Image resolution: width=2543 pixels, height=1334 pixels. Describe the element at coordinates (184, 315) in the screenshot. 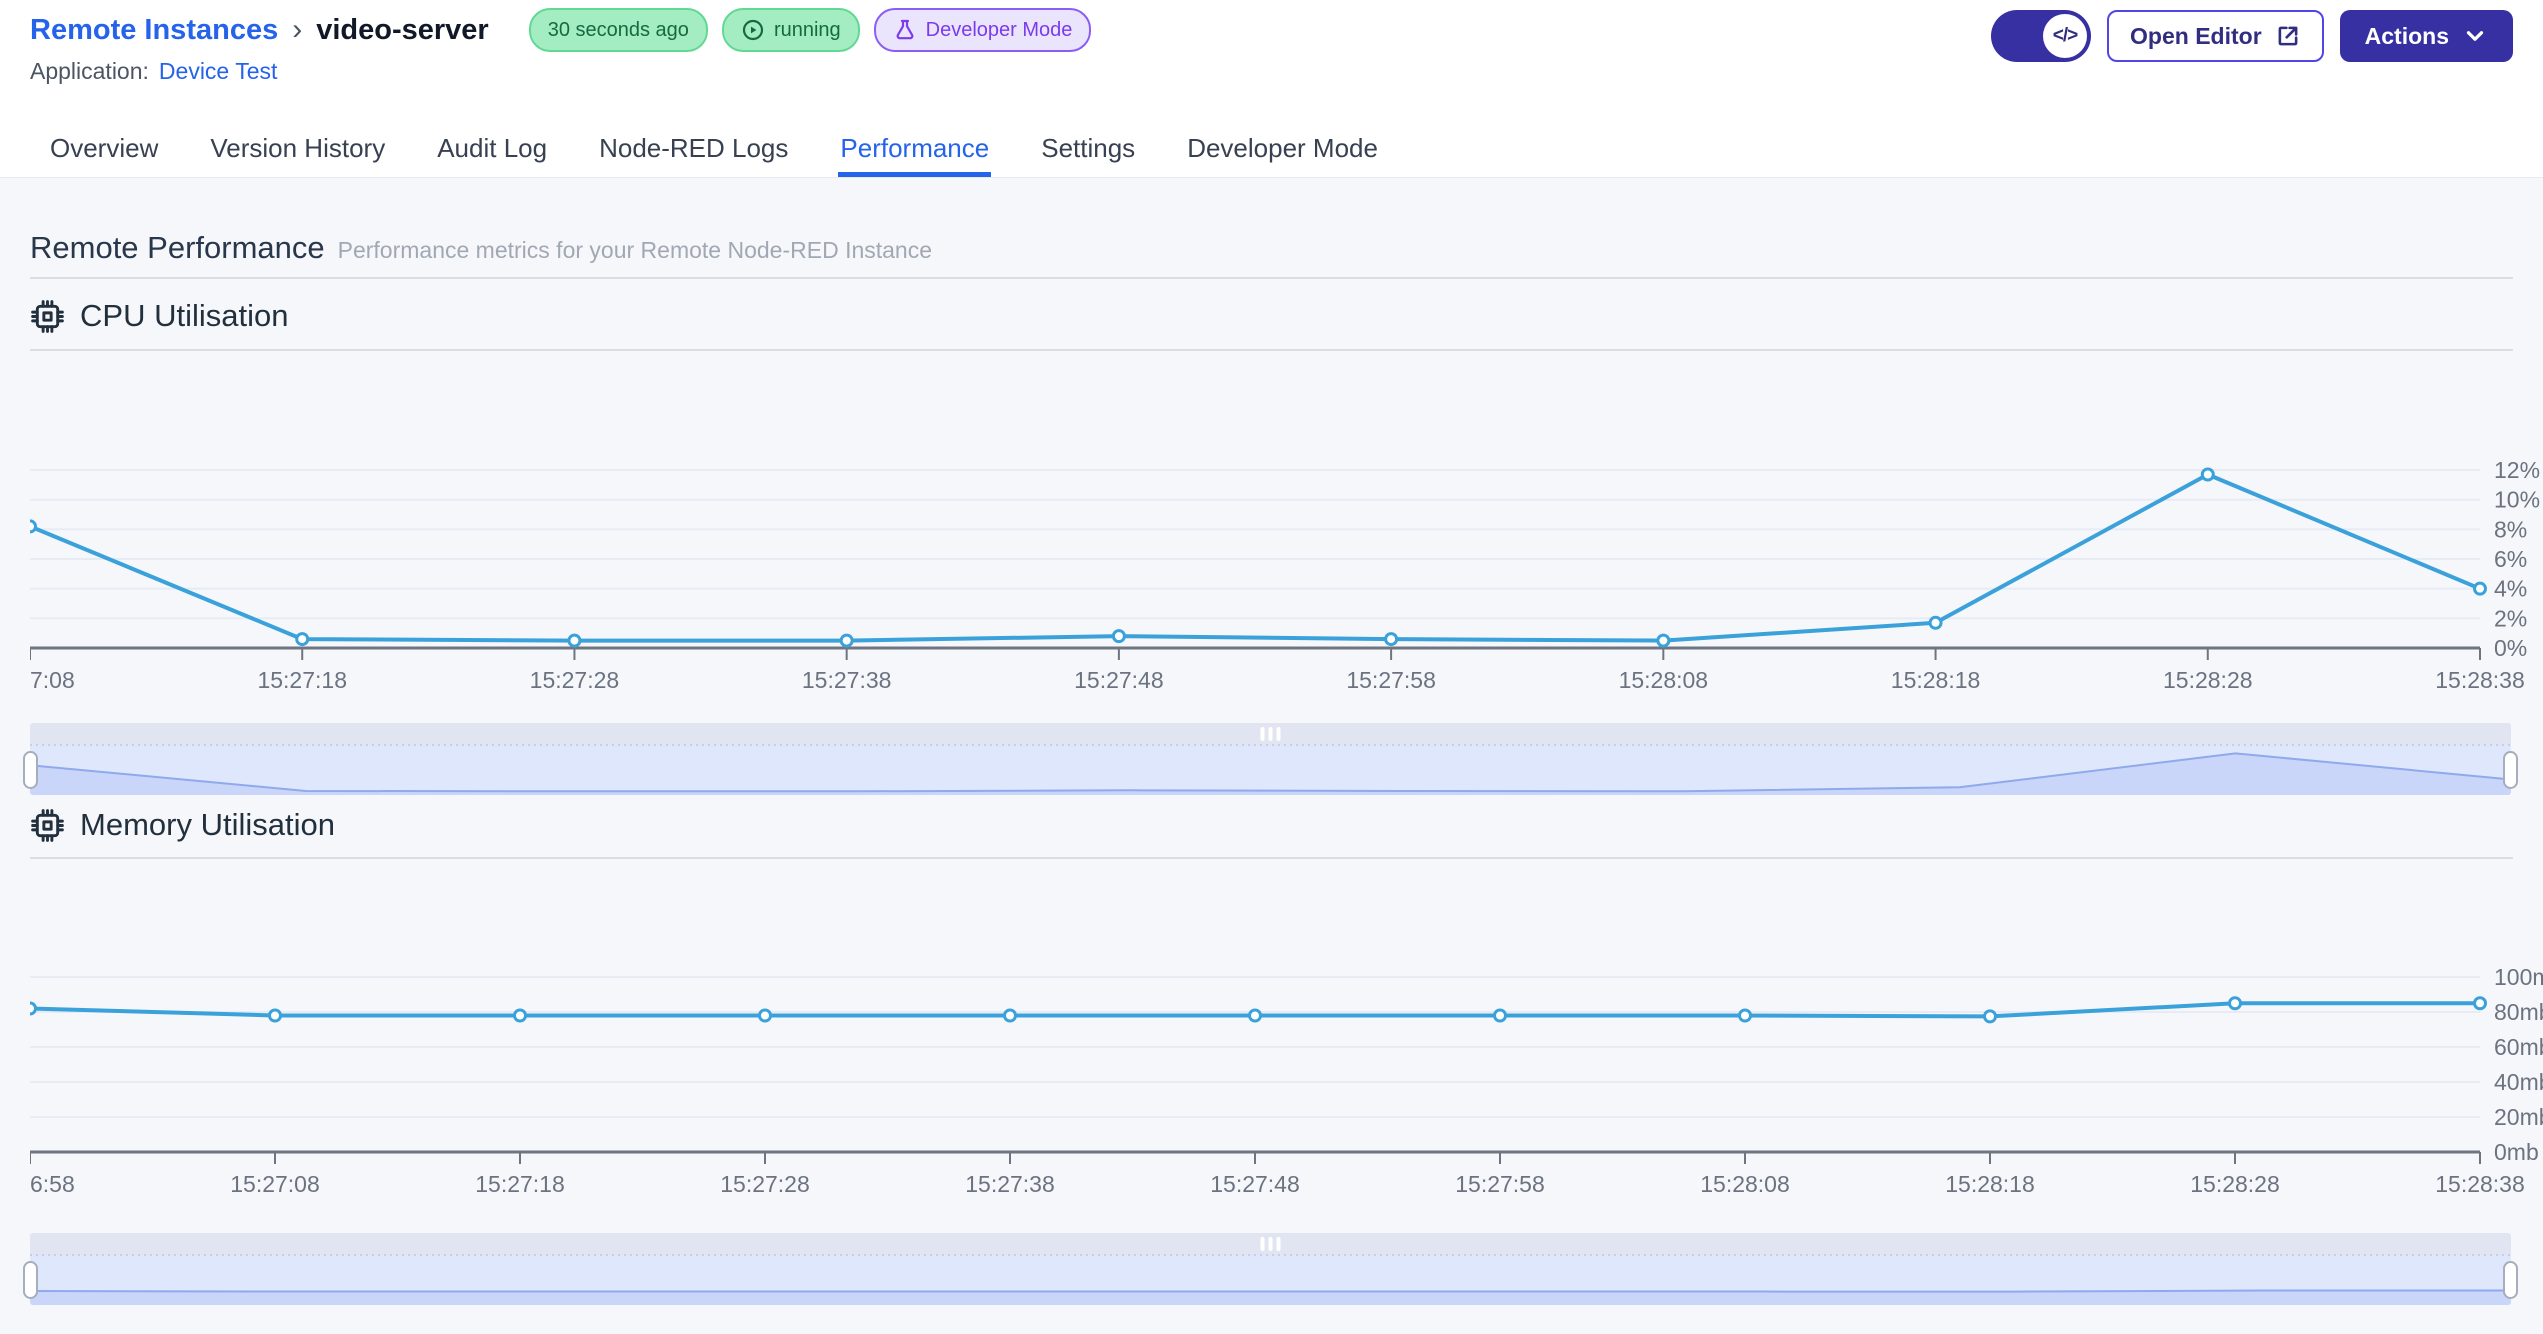

I see `cpu-section-title: CPU Utilisation` at that location.